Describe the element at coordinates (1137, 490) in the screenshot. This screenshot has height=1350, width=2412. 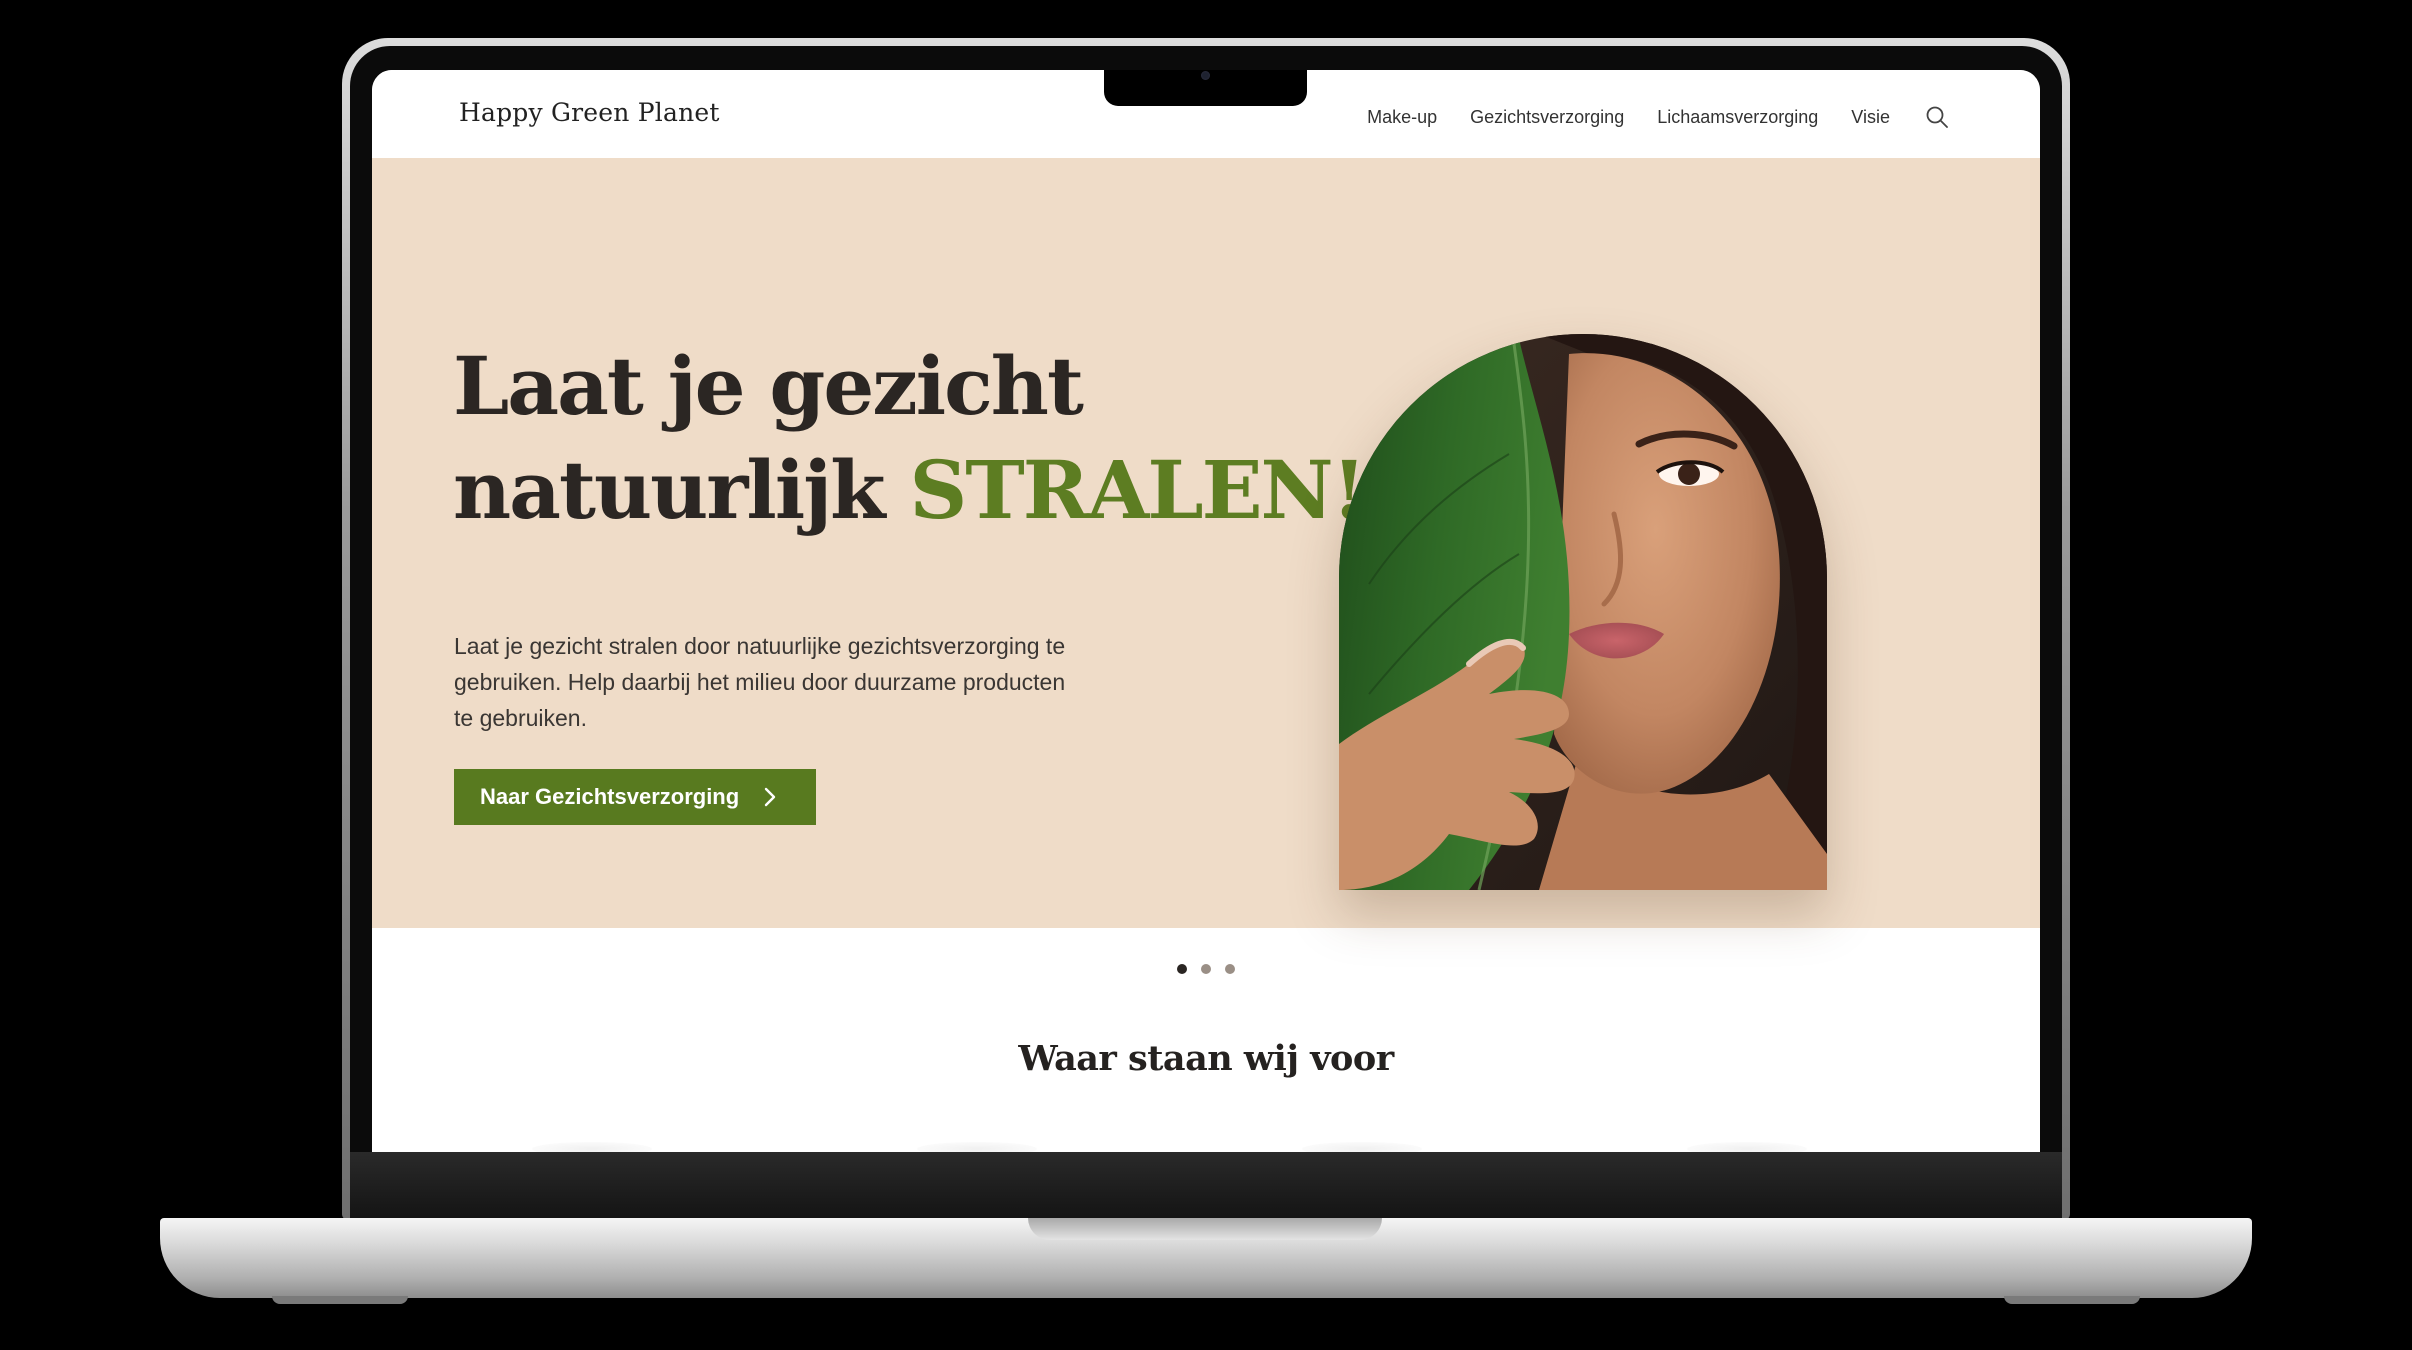
I see `hero-title-accent: STRALEN!` at that location.